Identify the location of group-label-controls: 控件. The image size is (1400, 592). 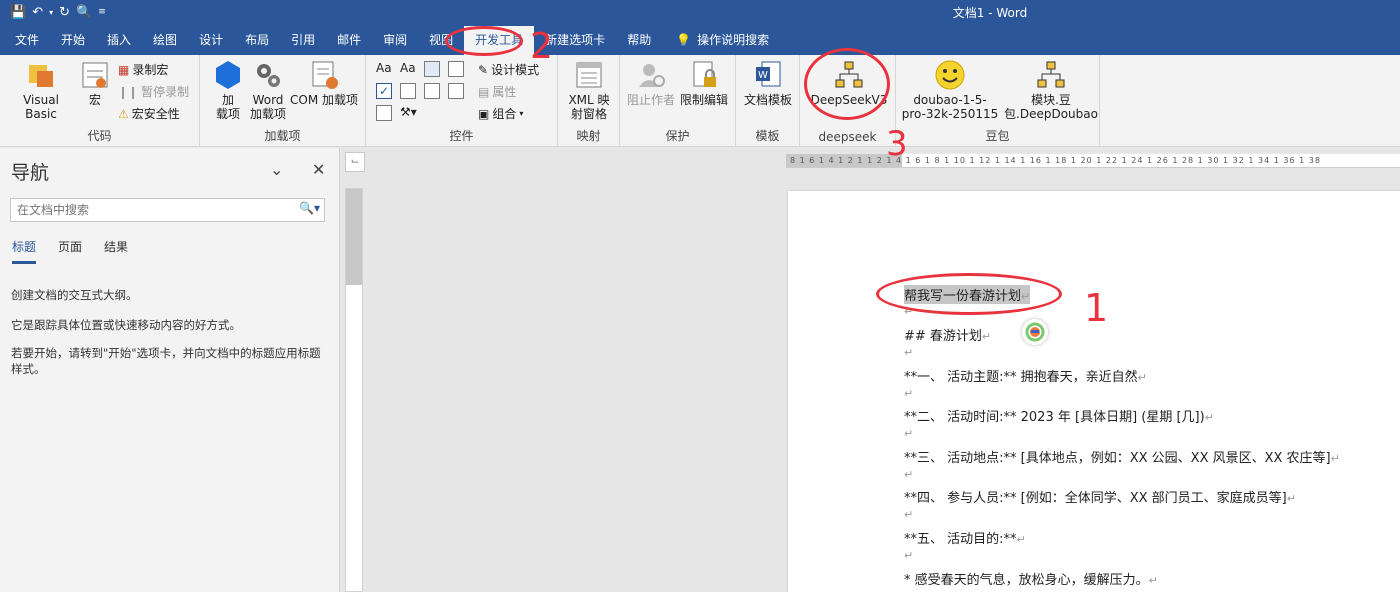
(461, 136).